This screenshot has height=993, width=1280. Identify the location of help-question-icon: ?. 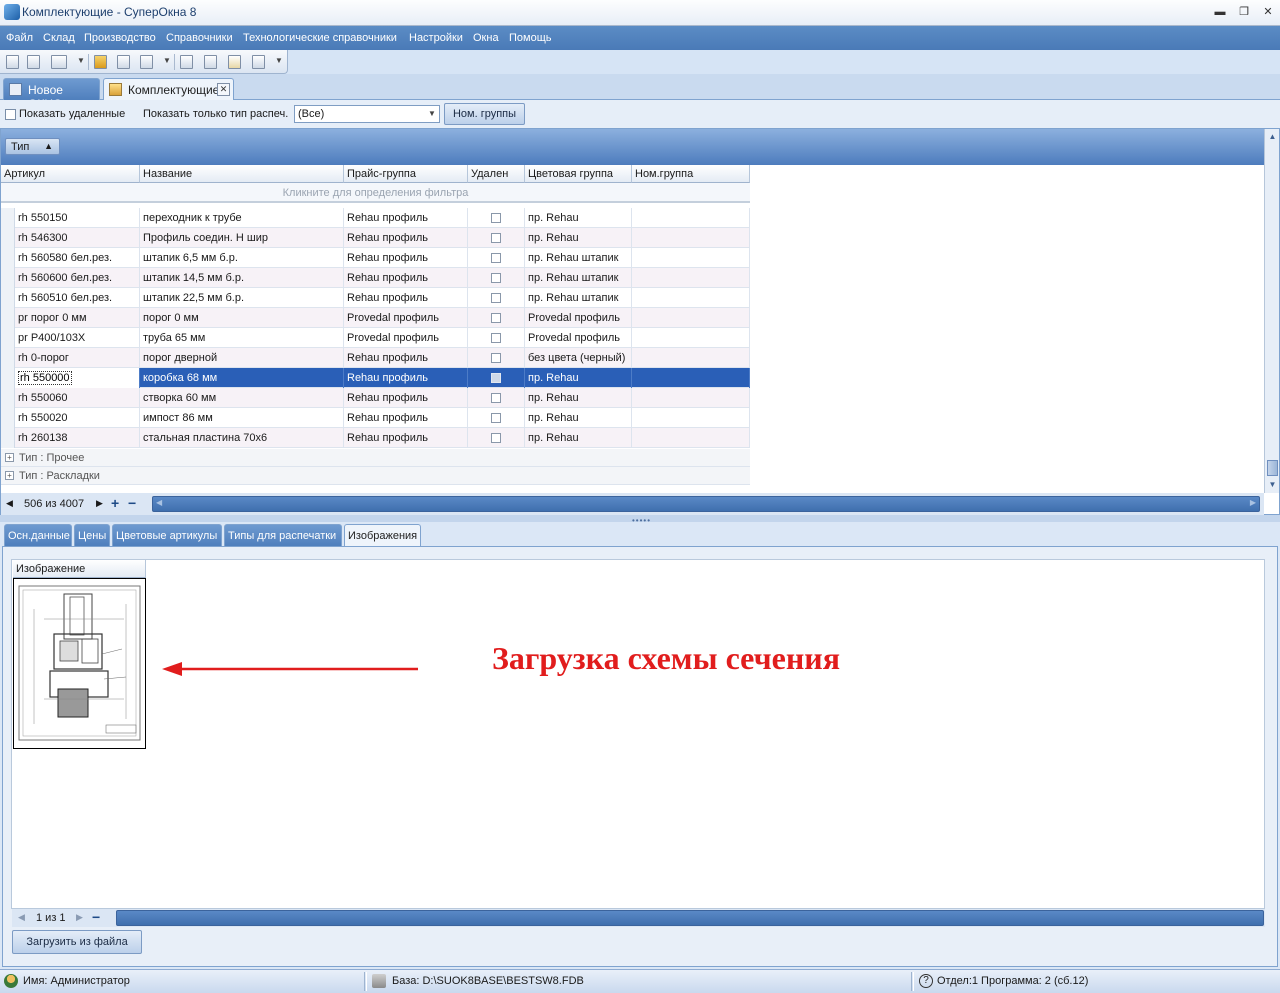
(926, 981).